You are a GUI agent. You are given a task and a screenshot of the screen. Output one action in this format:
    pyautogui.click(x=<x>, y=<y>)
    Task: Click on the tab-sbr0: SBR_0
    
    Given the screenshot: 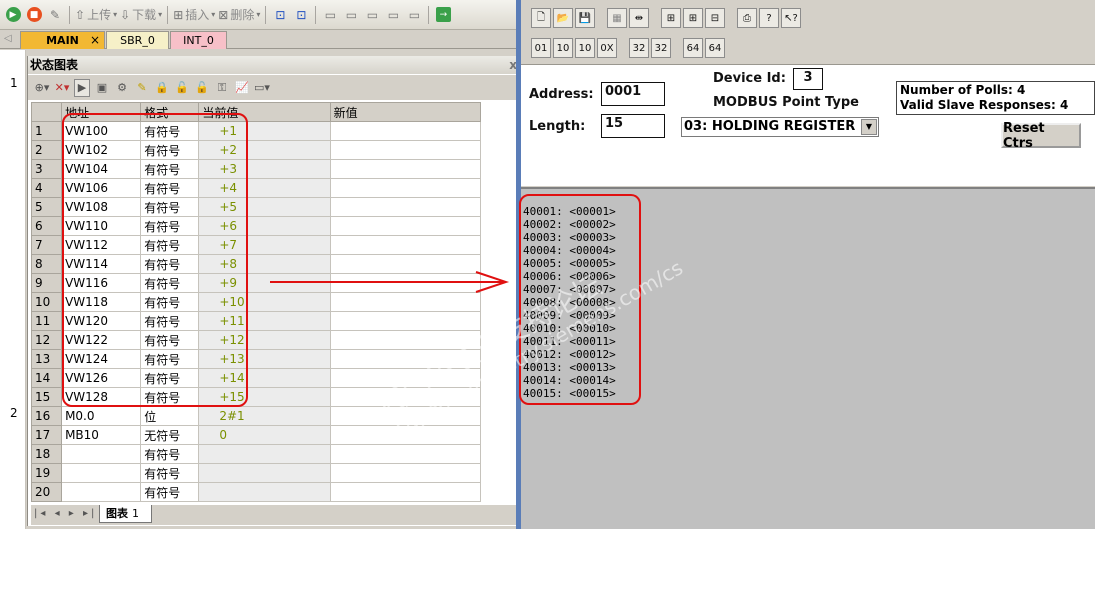 What is the action you would take?
    pyautogui.click(x=137, y=40)
    